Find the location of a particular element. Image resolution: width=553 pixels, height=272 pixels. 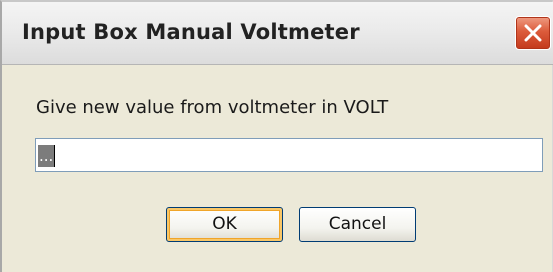

prompt-label: Give new value from voltmeter in VOLT is located at coordinates (212, 107).